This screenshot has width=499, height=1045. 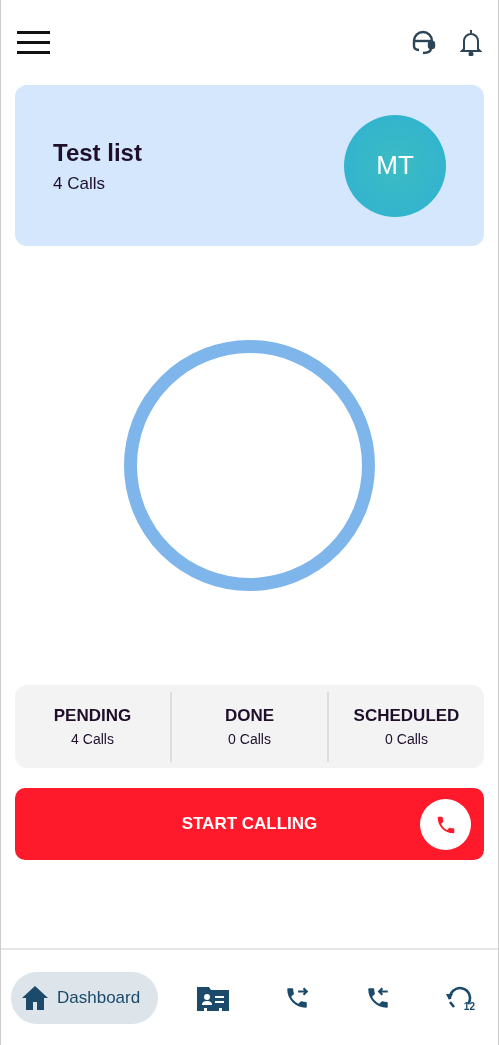 What do you see at coordinates (406, 716) in the screenshot?
I see `stat-label: SCHEDULED` at bounding box center [406, 716].